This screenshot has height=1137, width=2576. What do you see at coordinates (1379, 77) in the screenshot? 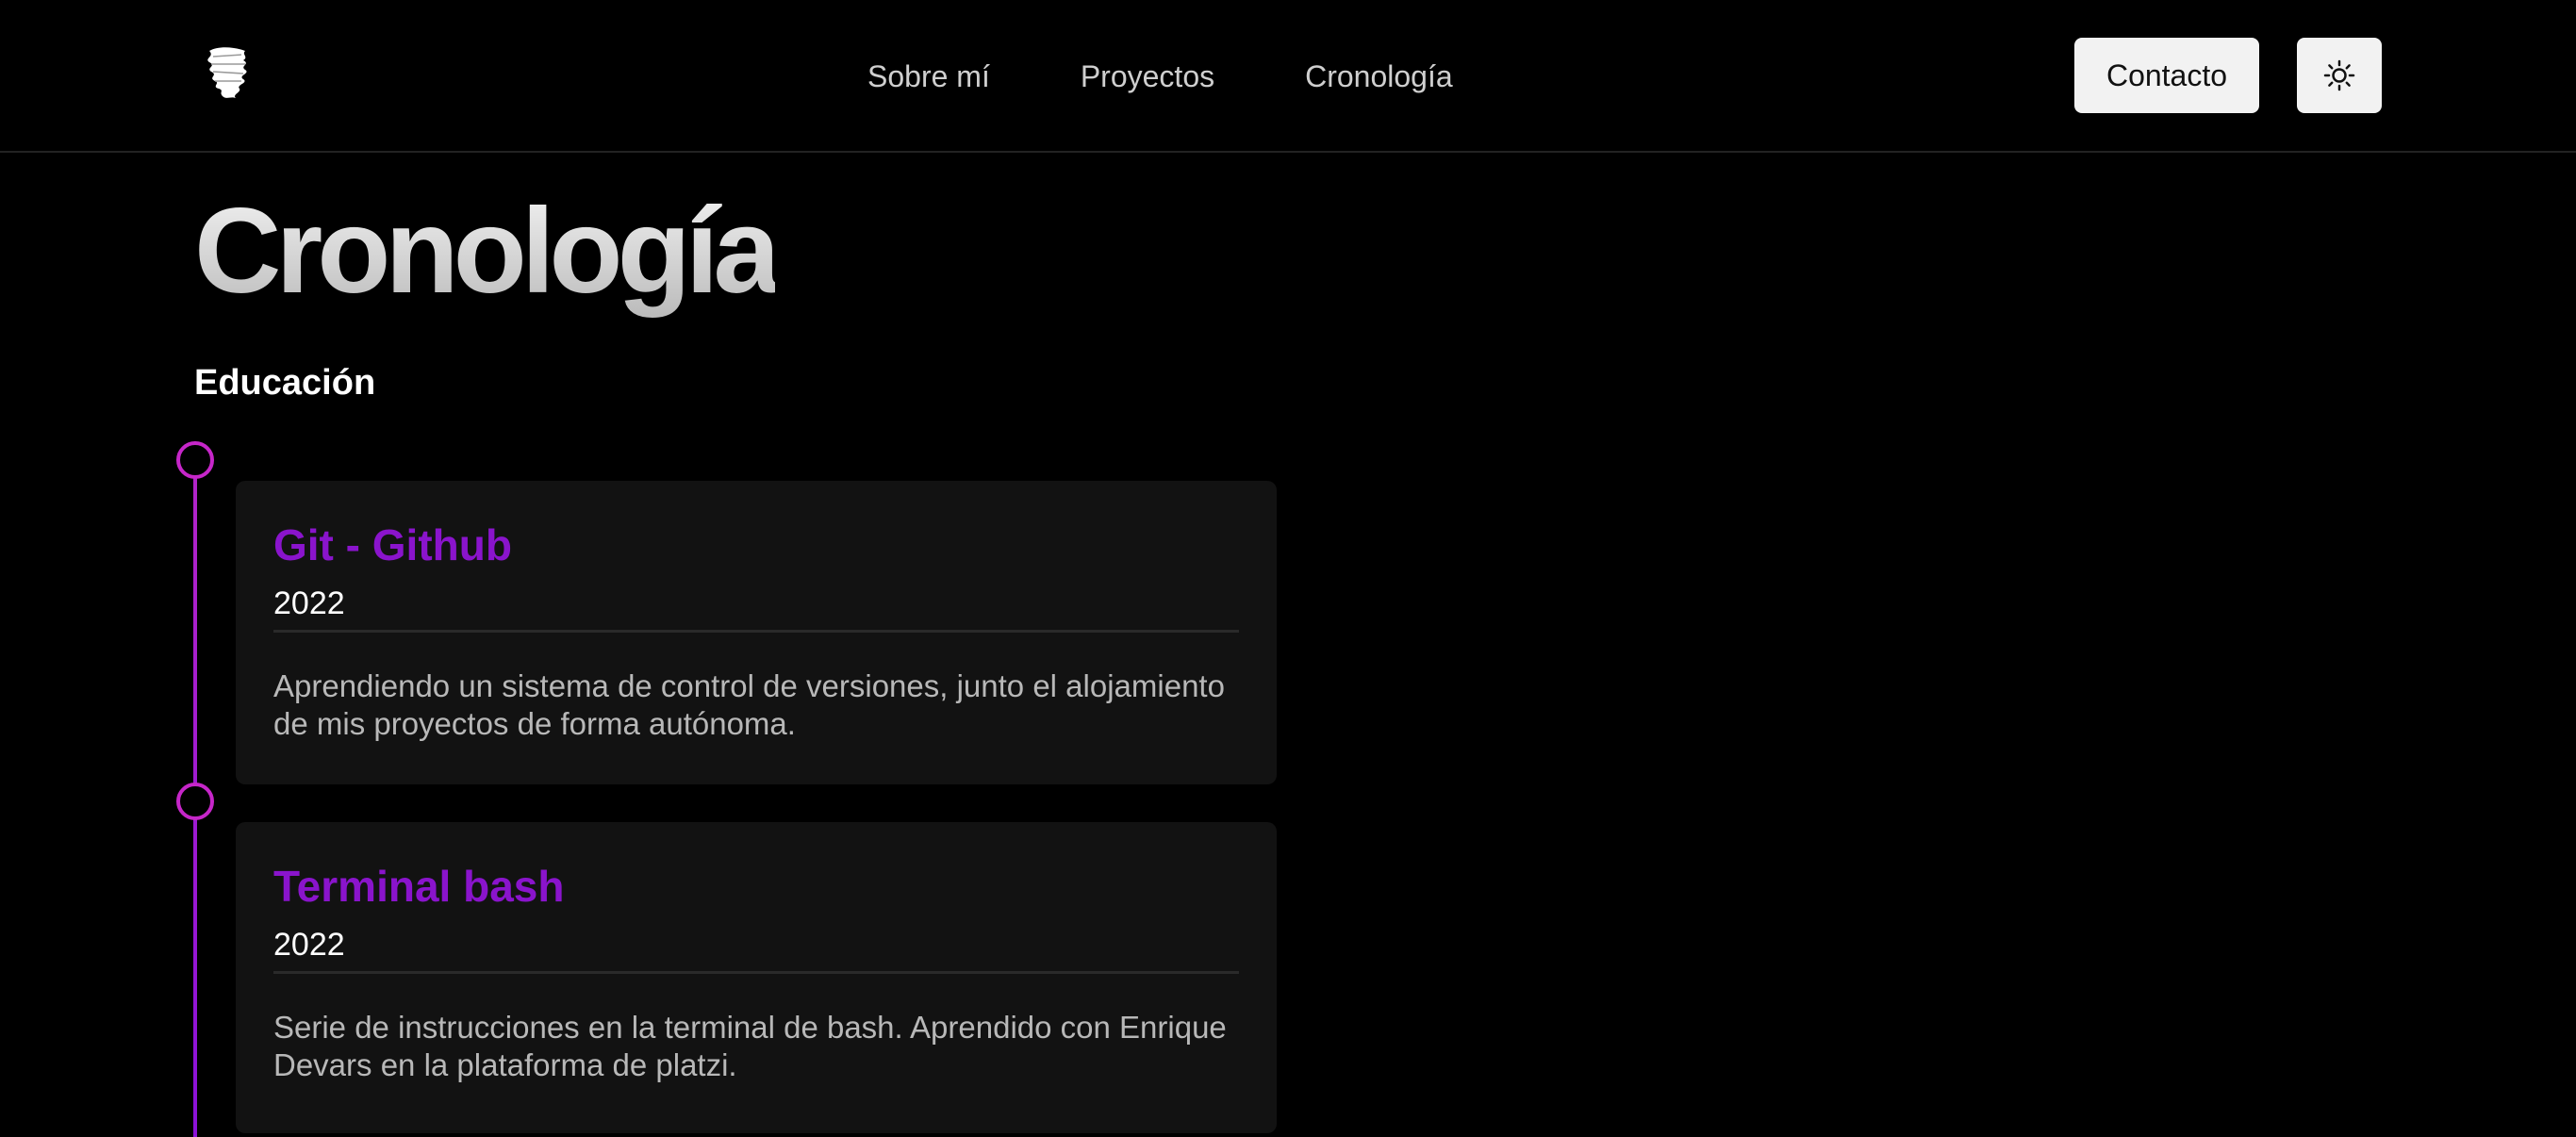
I see `nav-link-cronologia: Cronología` at bounding box center [1379, 77].